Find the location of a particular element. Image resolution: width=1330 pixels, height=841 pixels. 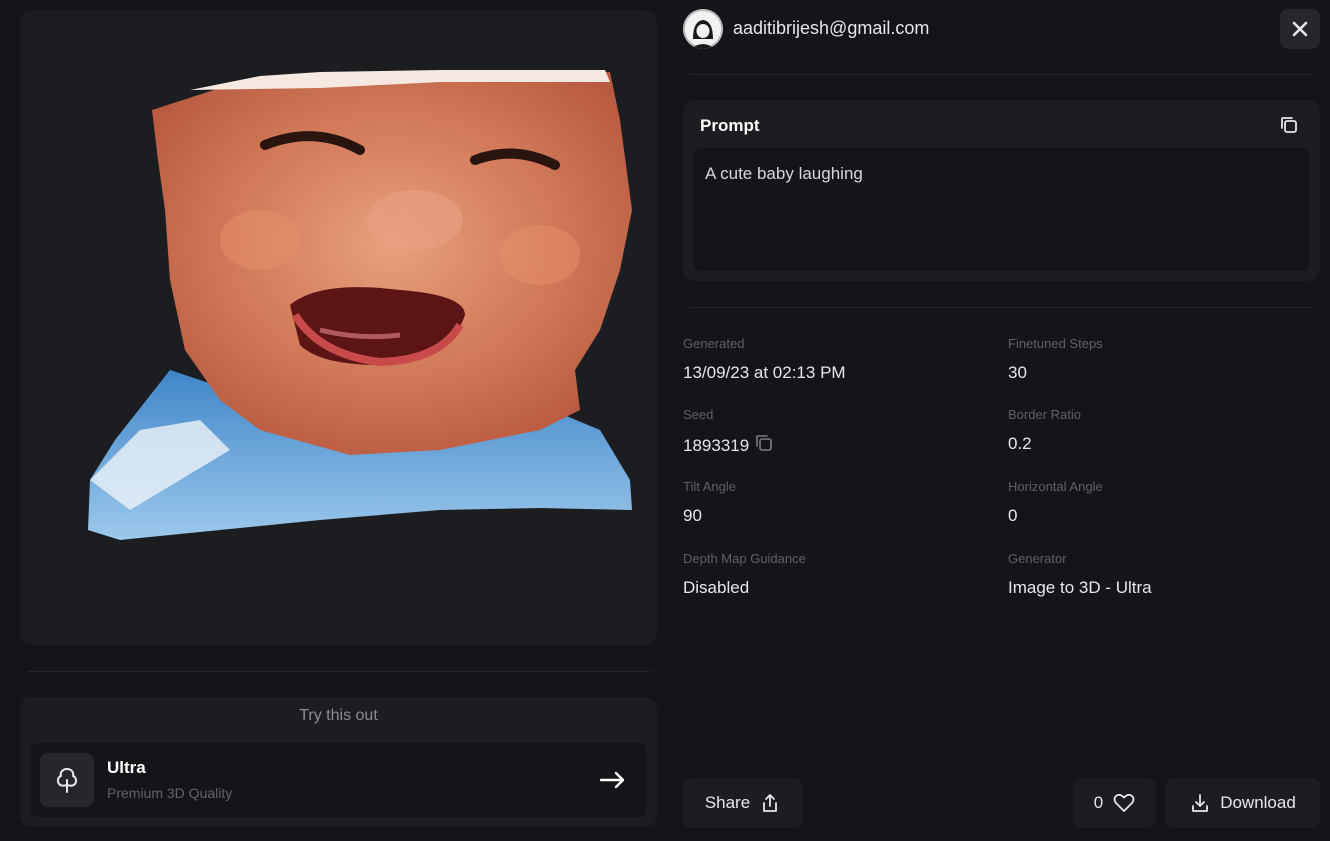

try-this-out-card: Try this out Ultra Premium 3D Quality is located at coordinates (338, 762).